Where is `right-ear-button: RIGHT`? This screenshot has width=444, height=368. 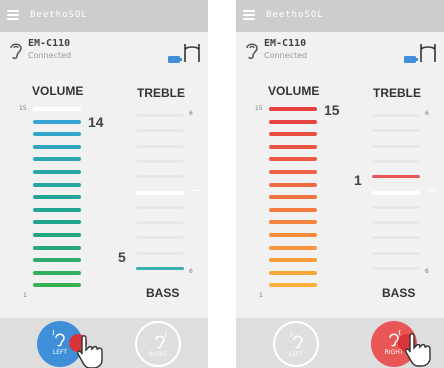
right-ear-button: RIGHT is located at coordinates (158, 344).